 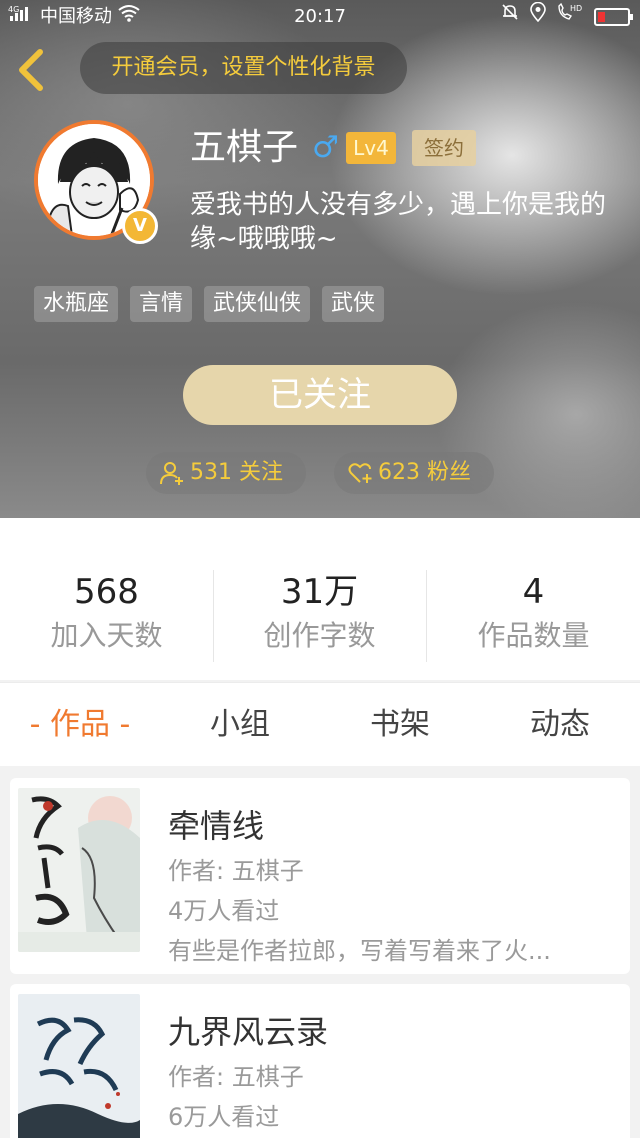 I want to click on mute-bell-icon, so click(x=510, y=17).